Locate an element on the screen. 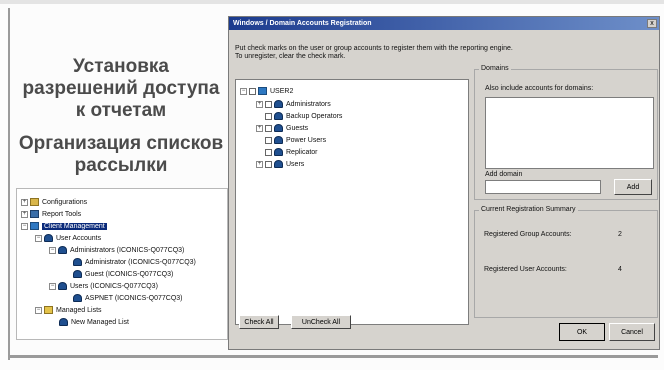  slide-left-border is located at coordinates (9, 184).